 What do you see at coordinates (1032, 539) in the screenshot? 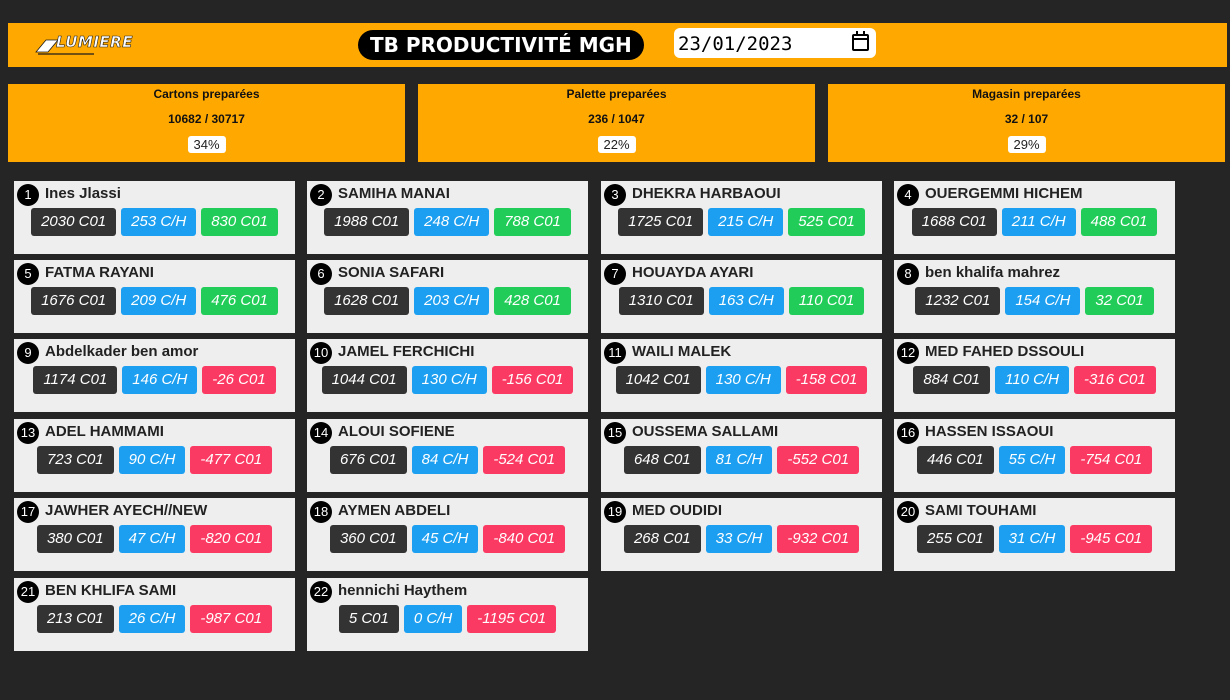
I see `rate-chip: 31 C/H` at bounding box center [1032, 539].